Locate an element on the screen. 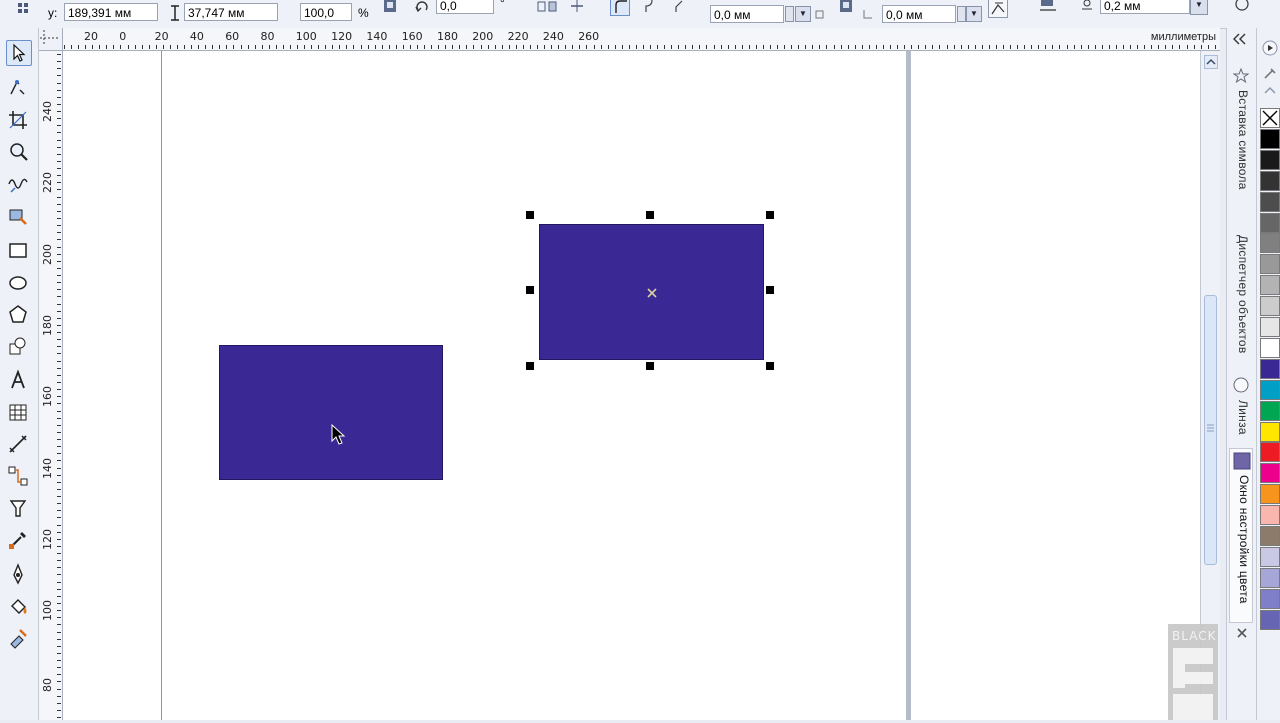  mirror-vertical-icon is located at coordinates (577, 7).